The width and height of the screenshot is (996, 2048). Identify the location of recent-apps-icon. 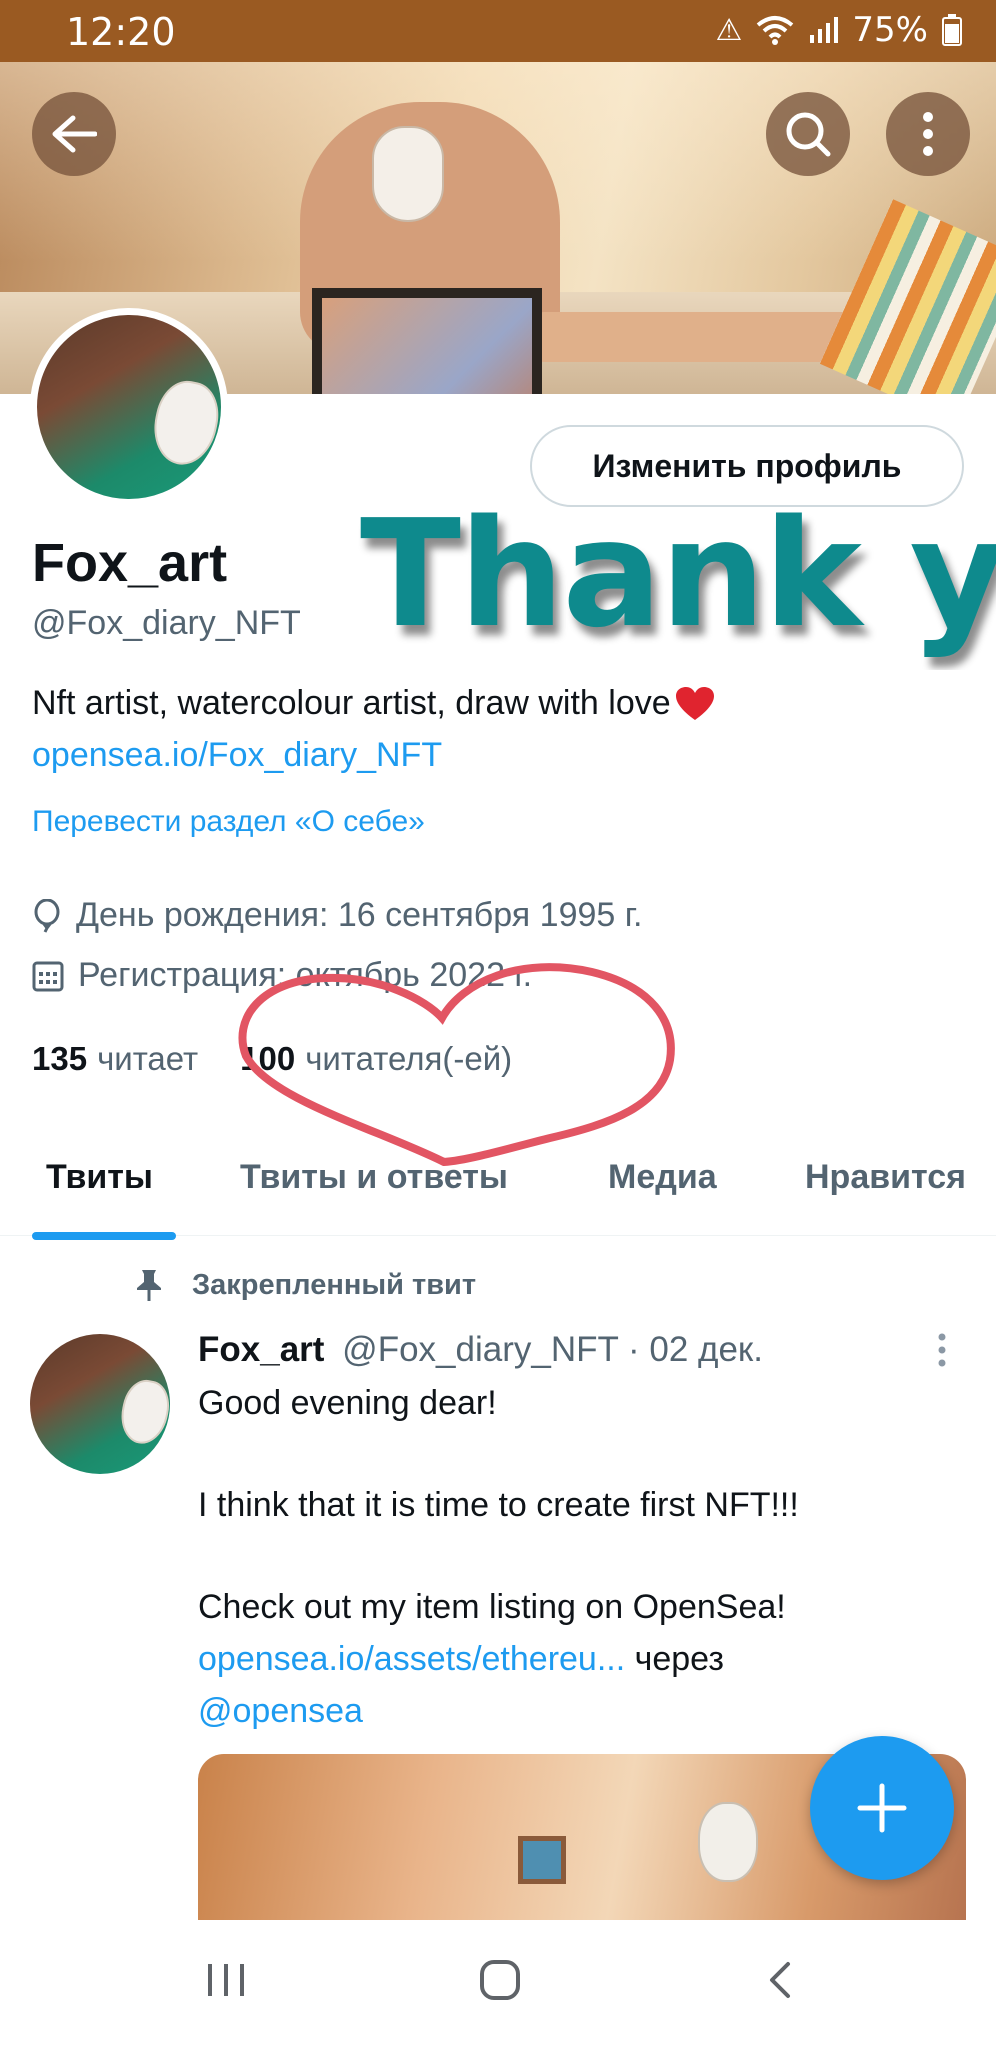
(226, 1980).